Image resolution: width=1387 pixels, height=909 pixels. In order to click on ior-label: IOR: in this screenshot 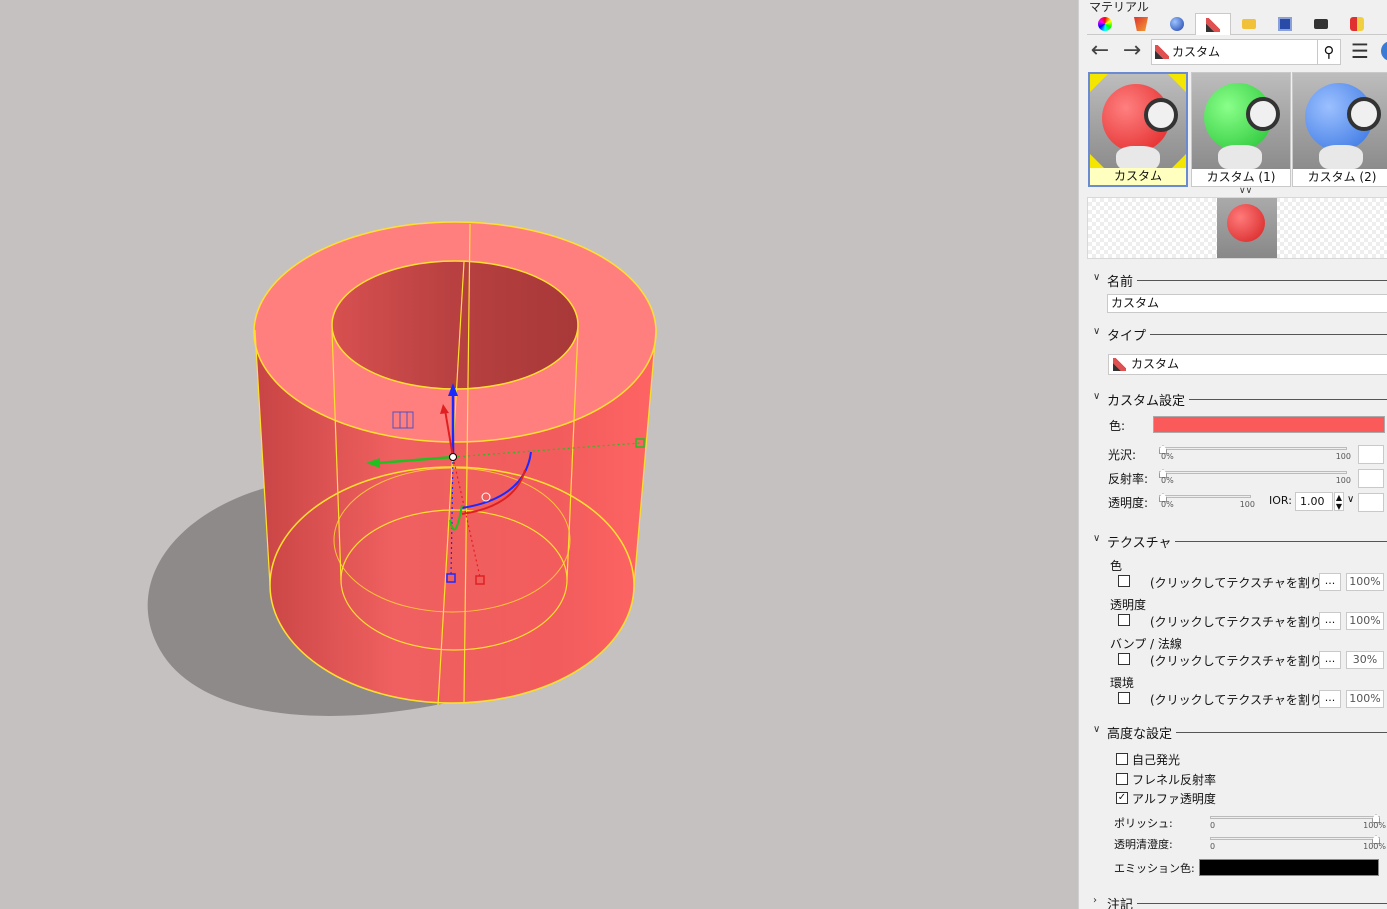, I will do `click(1280, 500)`.